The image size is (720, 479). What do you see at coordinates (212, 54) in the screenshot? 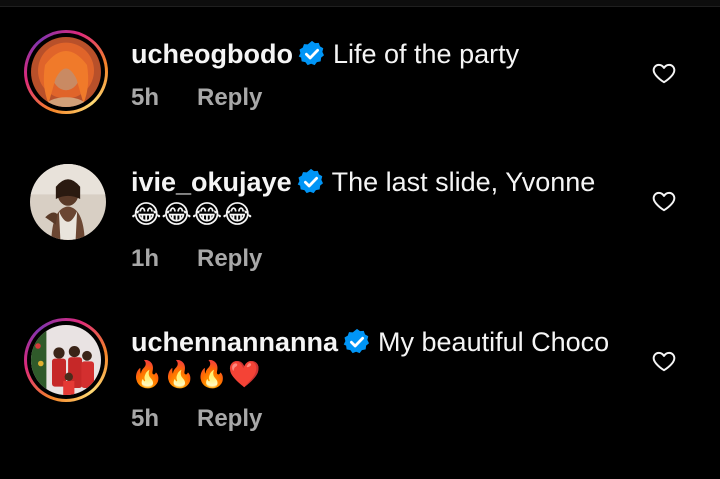
I see `username-link: ucheogbodo` at bounding box center [212, 54].